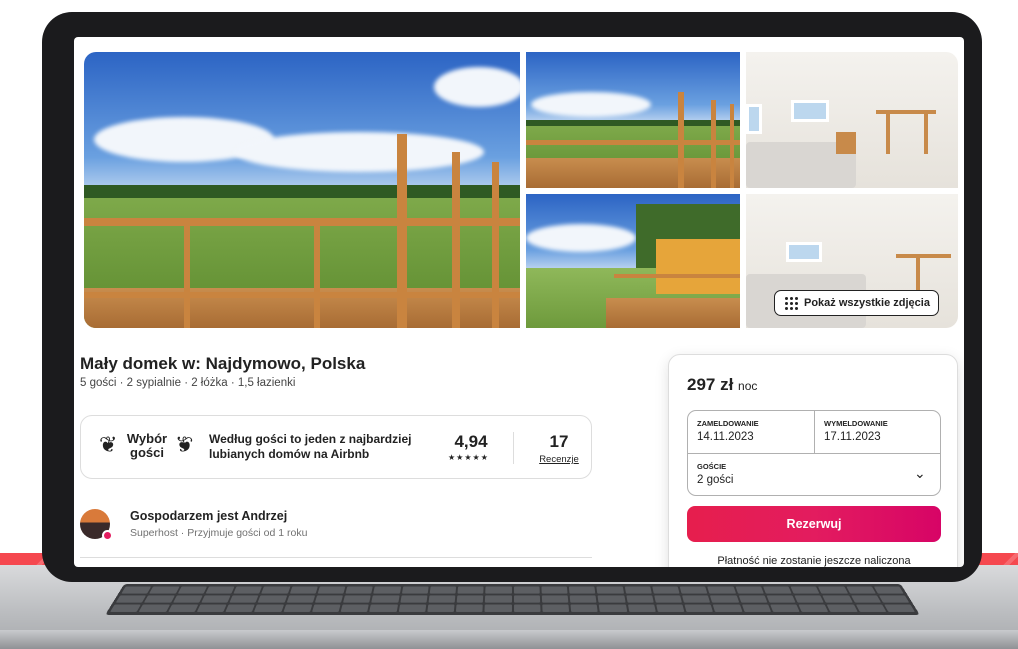 Image resolution: width=1018 pixels, height=649 pixels. What do you see at coordinates (791, 303) in the screenshot?
I see `grid-dots-icon` at bounding box center [791, 303].